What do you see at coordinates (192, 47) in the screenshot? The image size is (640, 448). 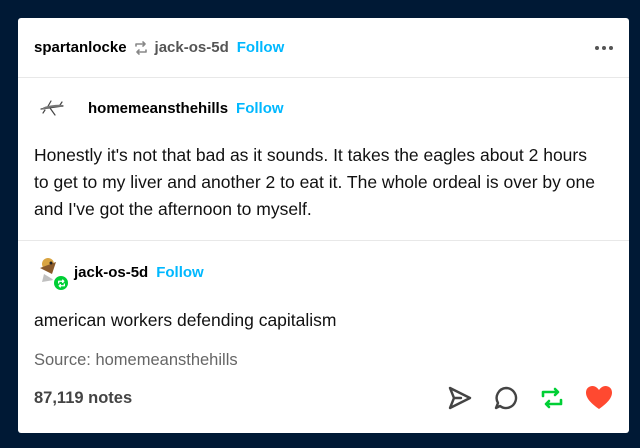 I see `reblogged-from-name: jack-os-5d` at bounding box center [192, 47].